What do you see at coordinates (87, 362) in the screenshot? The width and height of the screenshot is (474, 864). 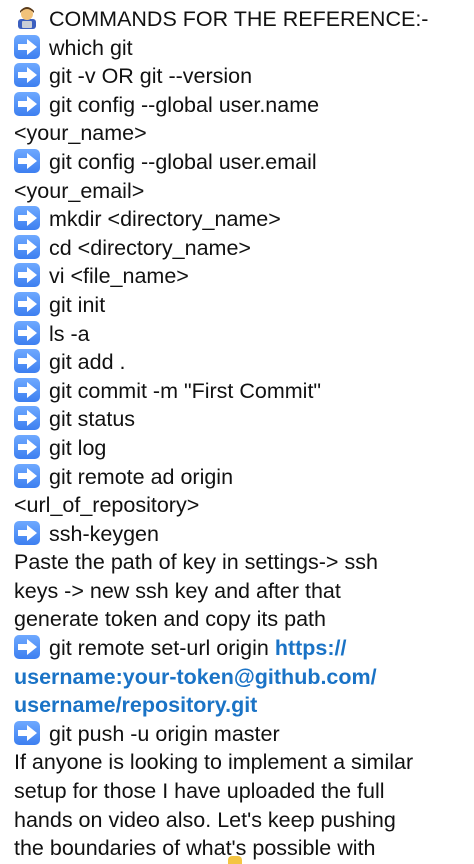 I see `command-text: git add .` at bounding box center [87, 362].